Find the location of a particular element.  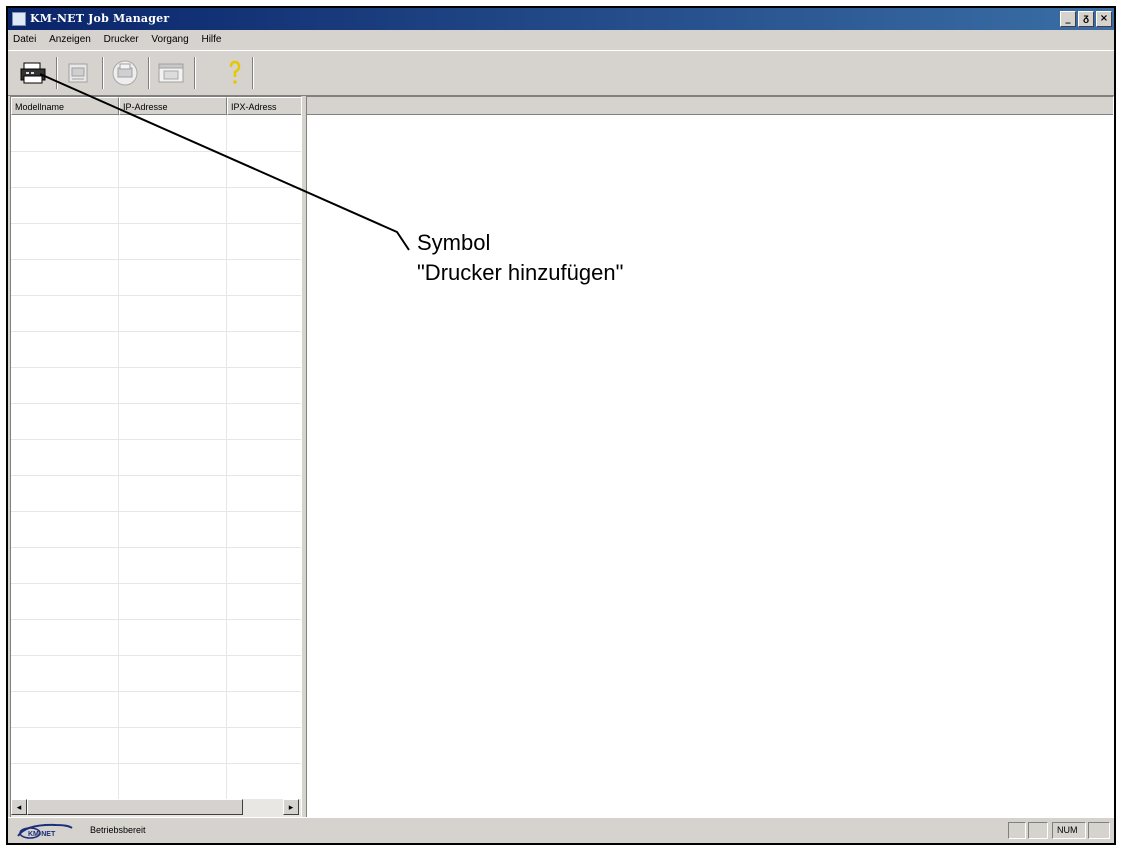

callout-annotation: Symbol "Drucker hinzufügen" is located at coordinates (520, 258).